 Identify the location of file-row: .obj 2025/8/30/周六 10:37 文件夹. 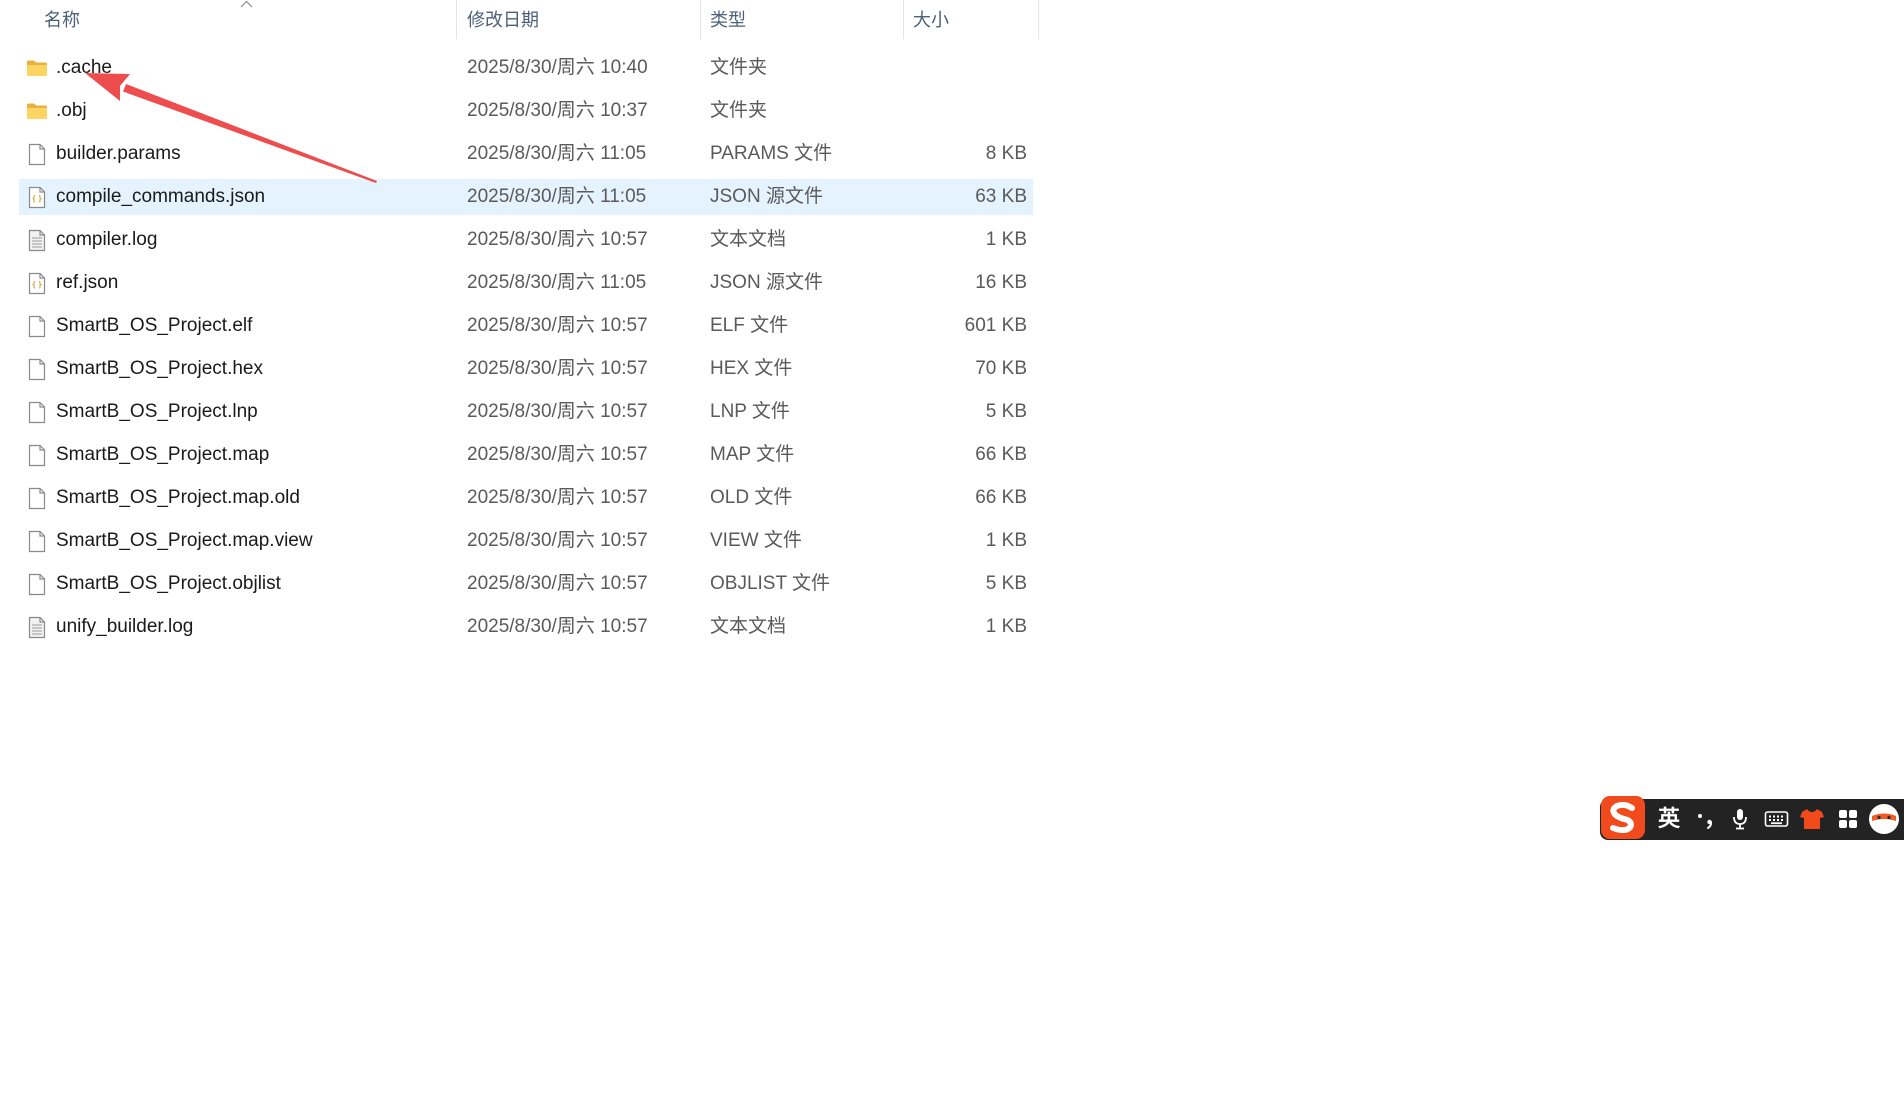
(526, 111).